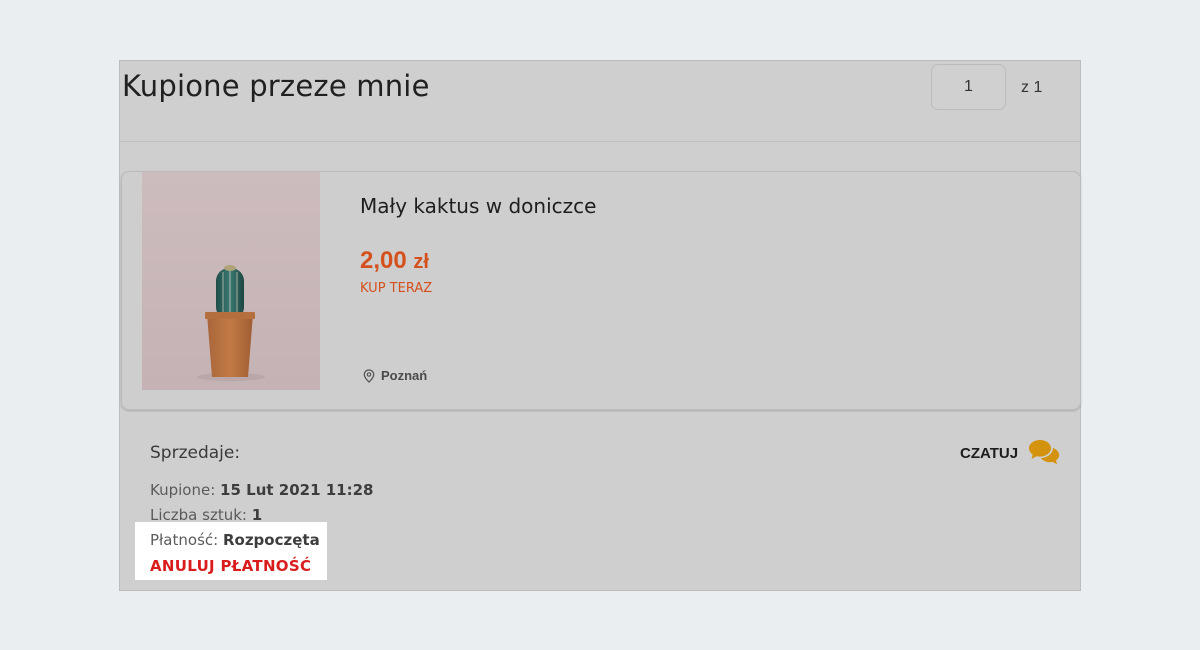 Image resolution: width=1200 pixels, height=650 pixels. I want to click on product-name: Mały kaktus w doniczce, so click(478, 206).